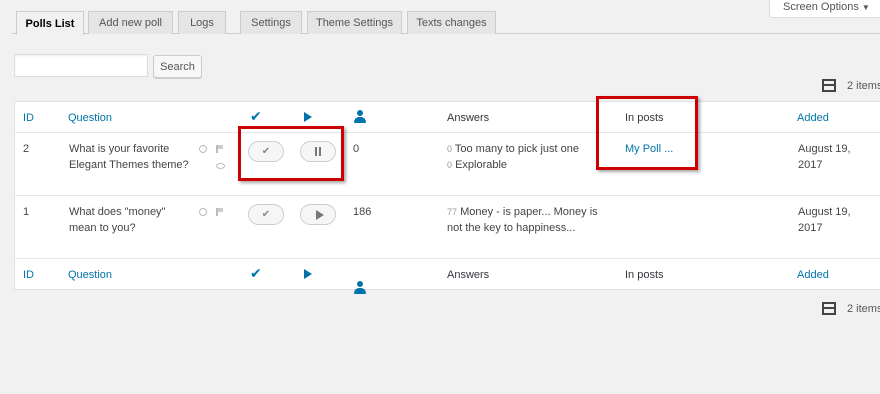 The width and height of the screenshot is (880, 394). What do you see at coordinates (529, 212) in the screenshot?
I see `answer-text: Money - is paper... Money is` at bounding box center [529, 212].